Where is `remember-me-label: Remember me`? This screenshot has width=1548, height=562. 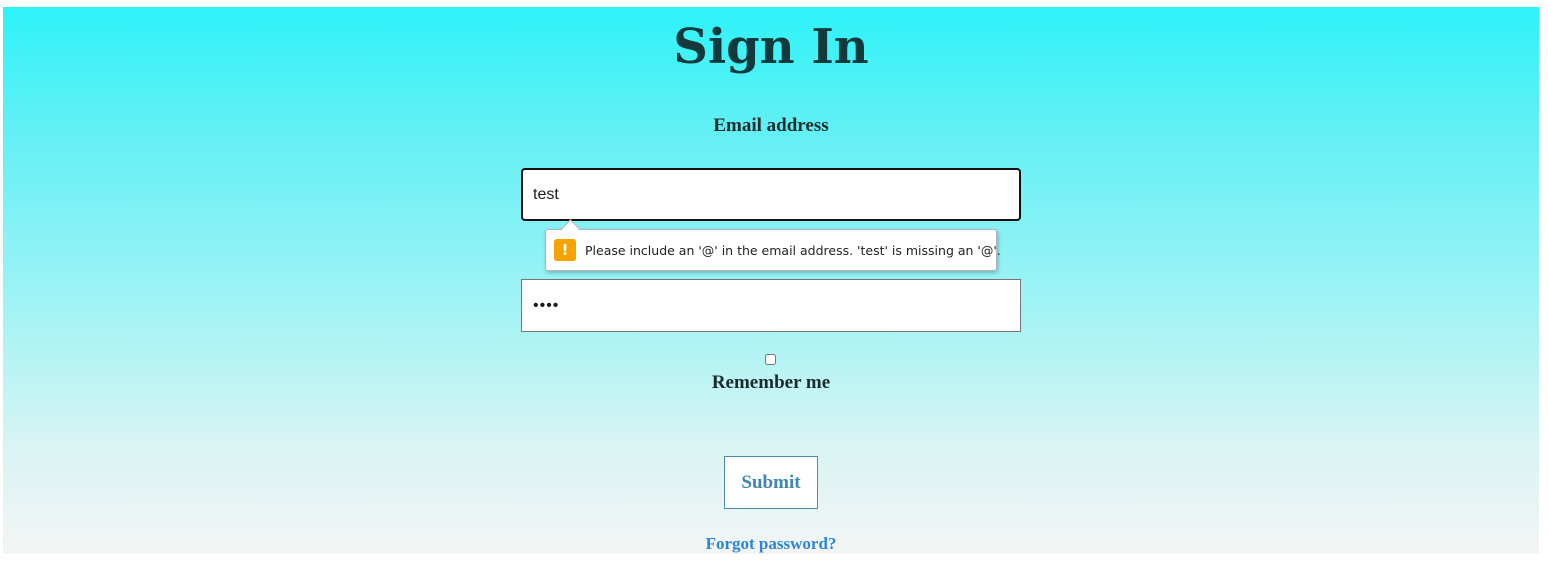
remember-me-label: Remember me is located at coordinates (771, 382).